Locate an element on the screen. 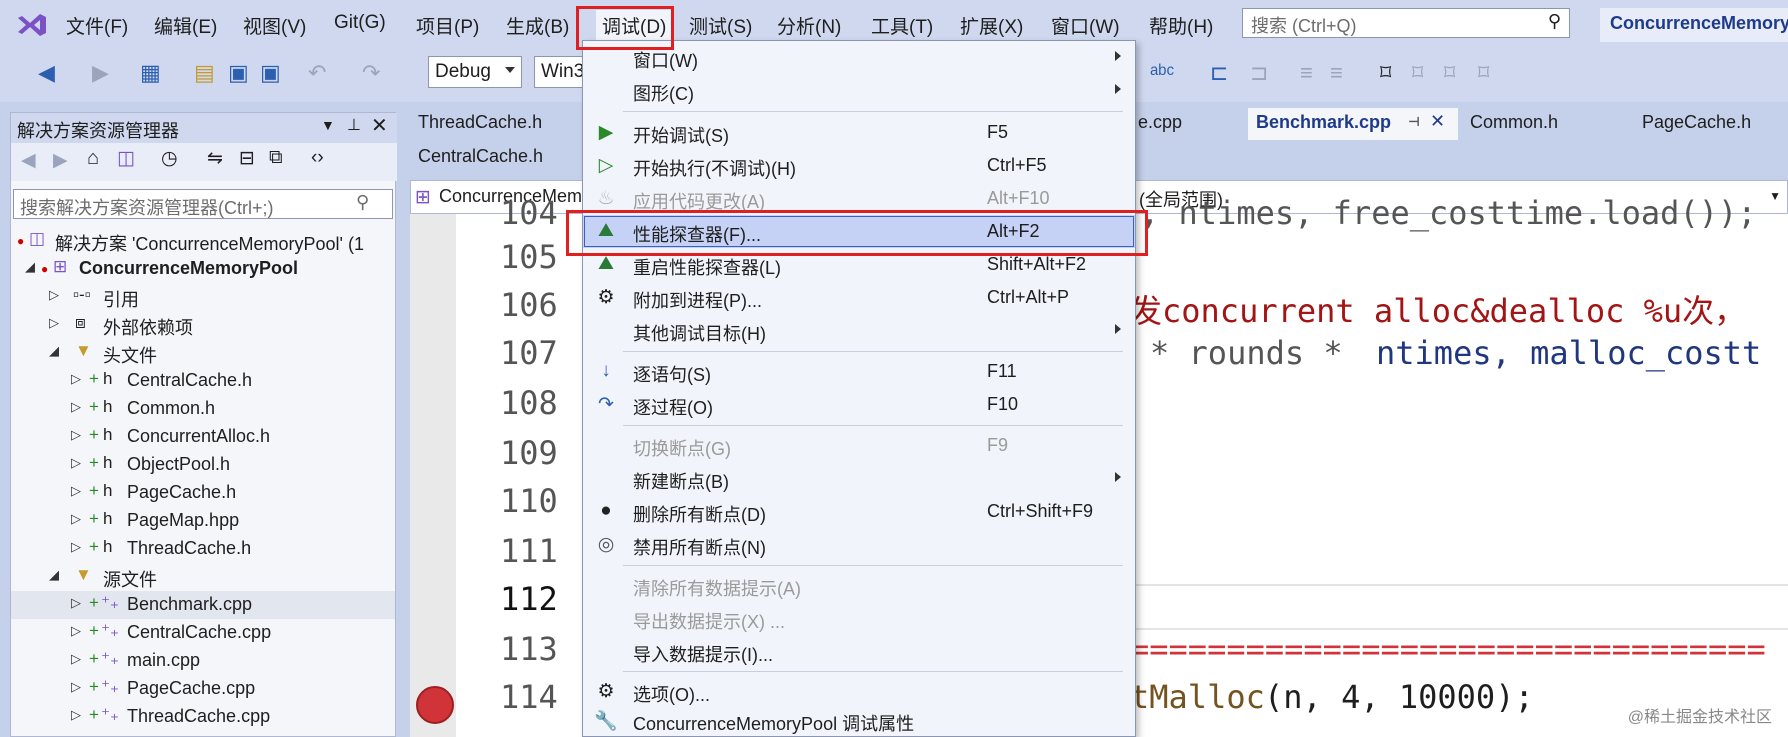  tree-references: ▷ ▫-▫ 引用 is located at coordinates (203, 297).